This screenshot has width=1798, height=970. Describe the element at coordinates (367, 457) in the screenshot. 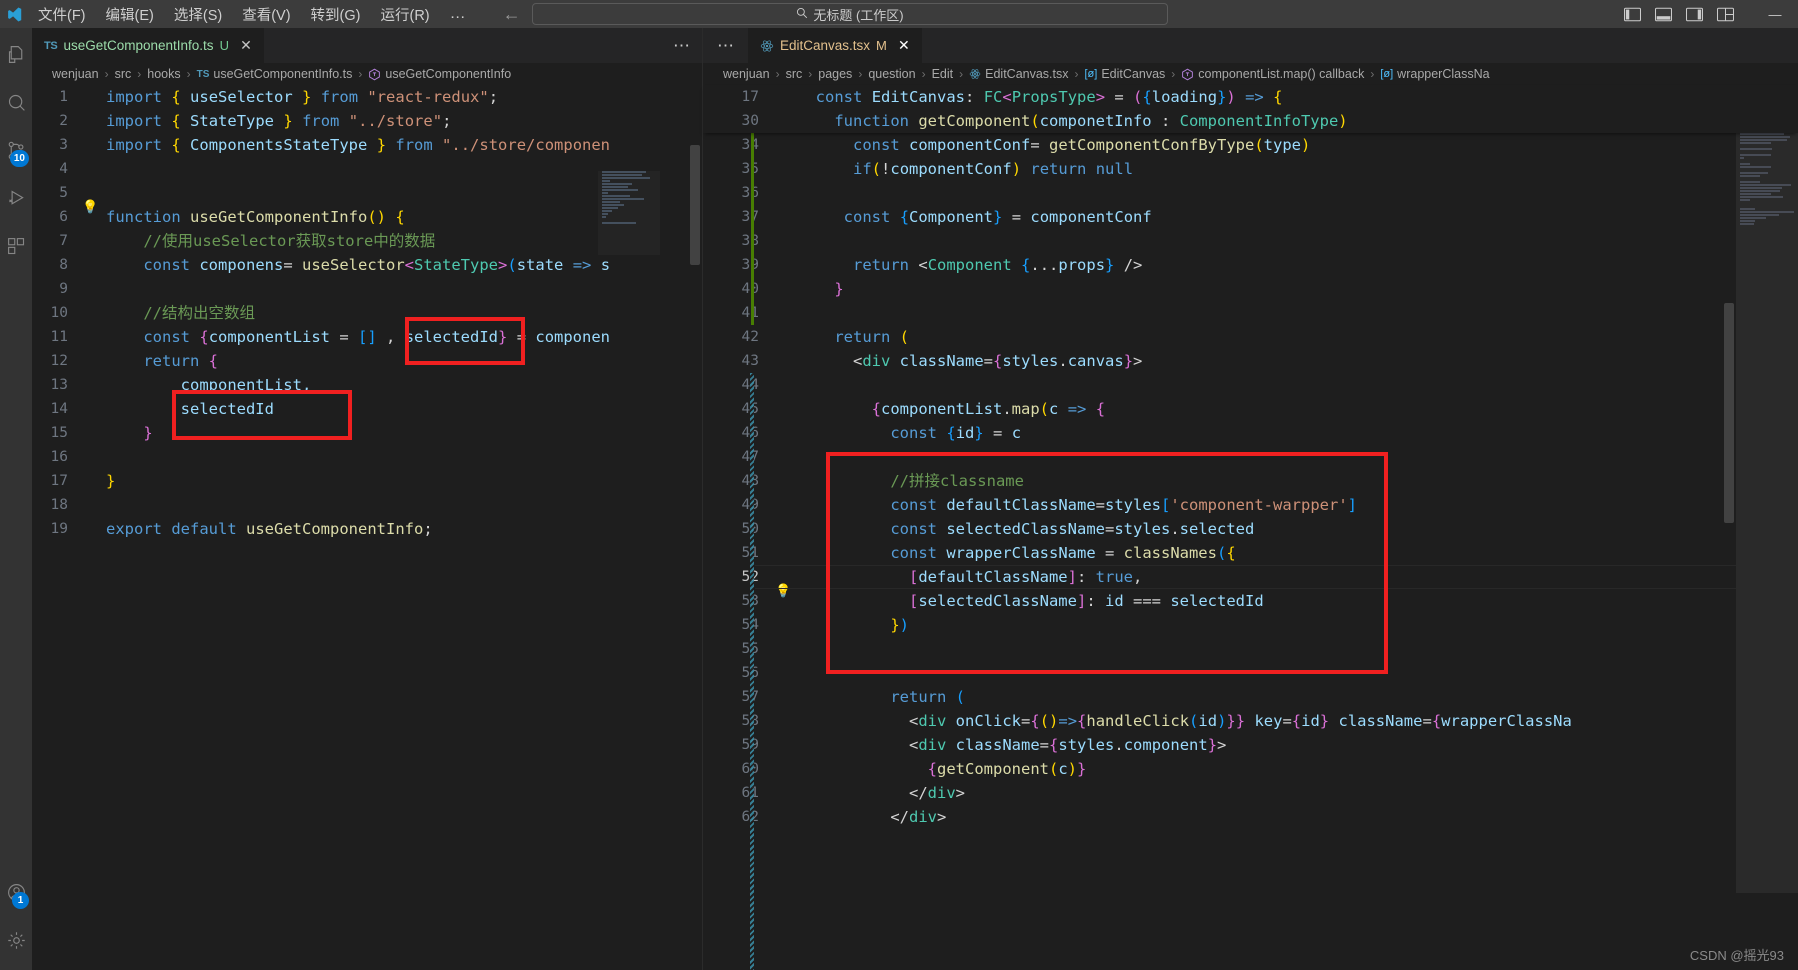

I see `code-line: 16` at that location.